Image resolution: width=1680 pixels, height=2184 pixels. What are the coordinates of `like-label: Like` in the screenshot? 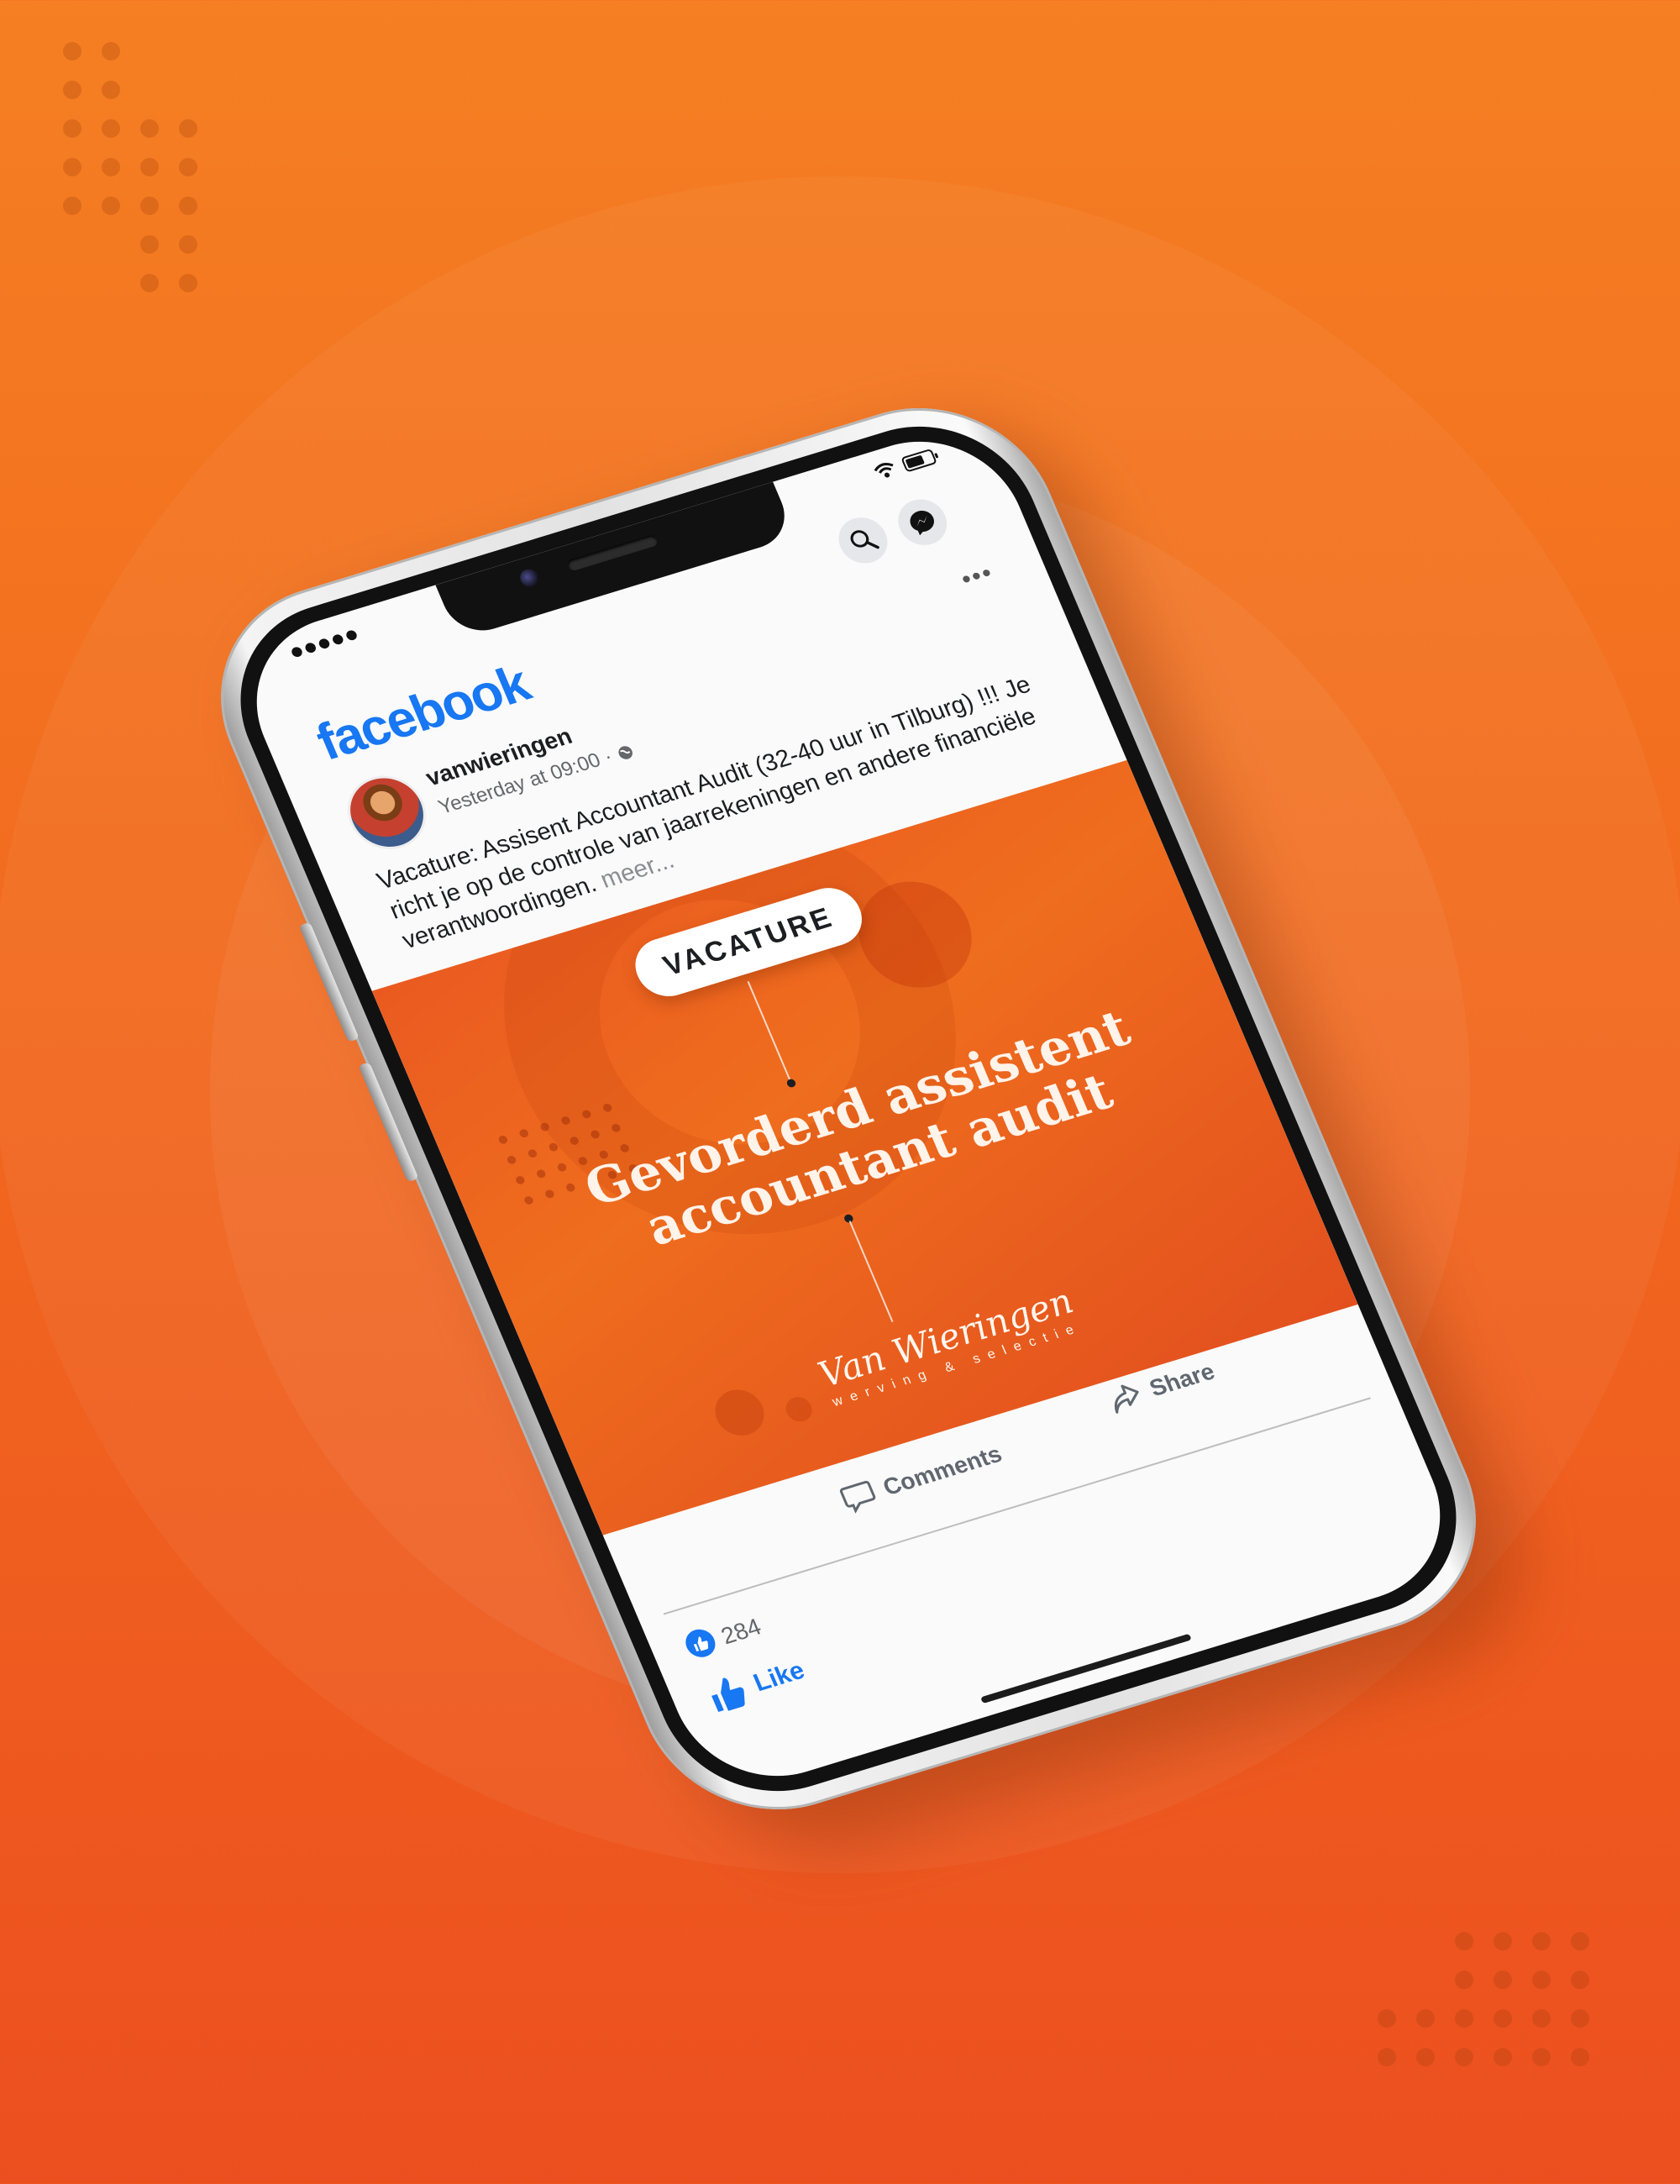 It's located at (779, 1677).